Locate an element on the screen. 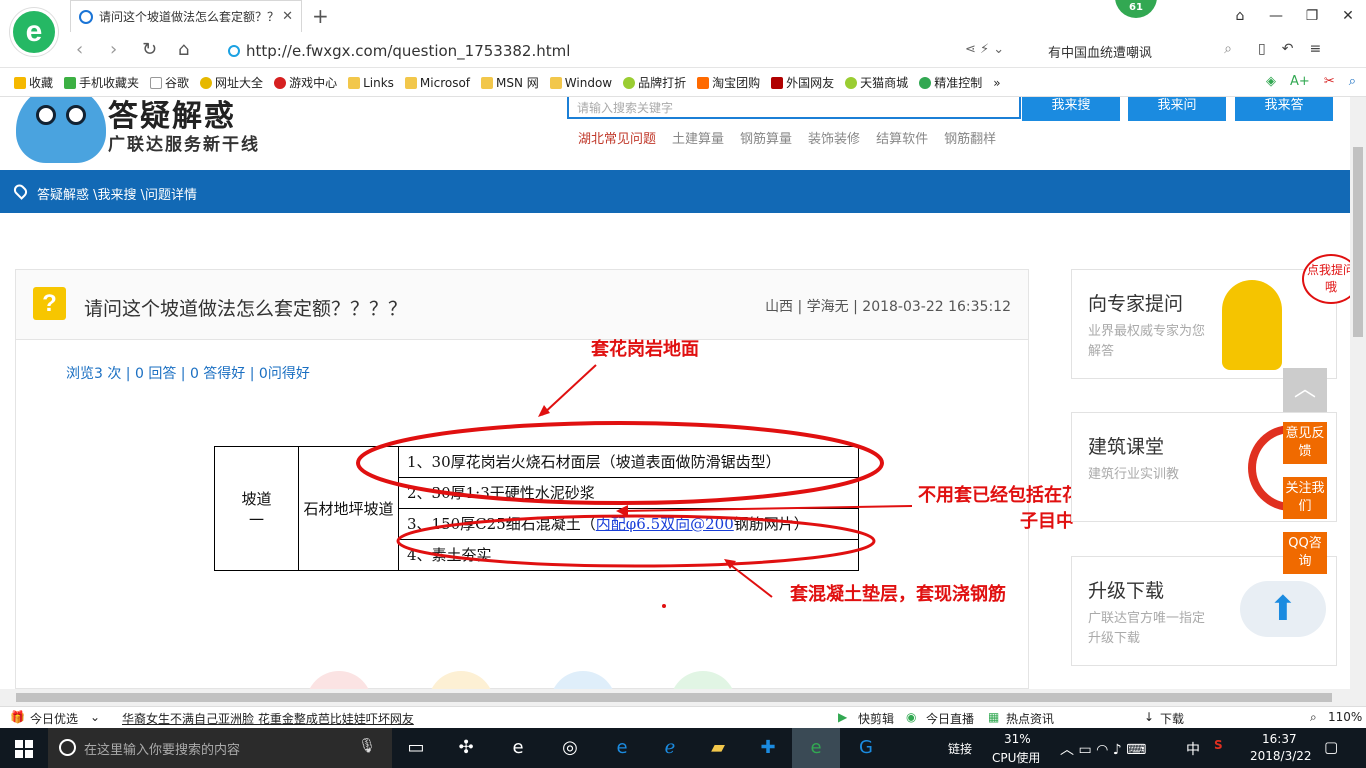 The width and height of the screenshot is (1366, 768). annotation-concrete: 套混凝土垫层，套现浇钢筋 is located at coordinates (898, 594).